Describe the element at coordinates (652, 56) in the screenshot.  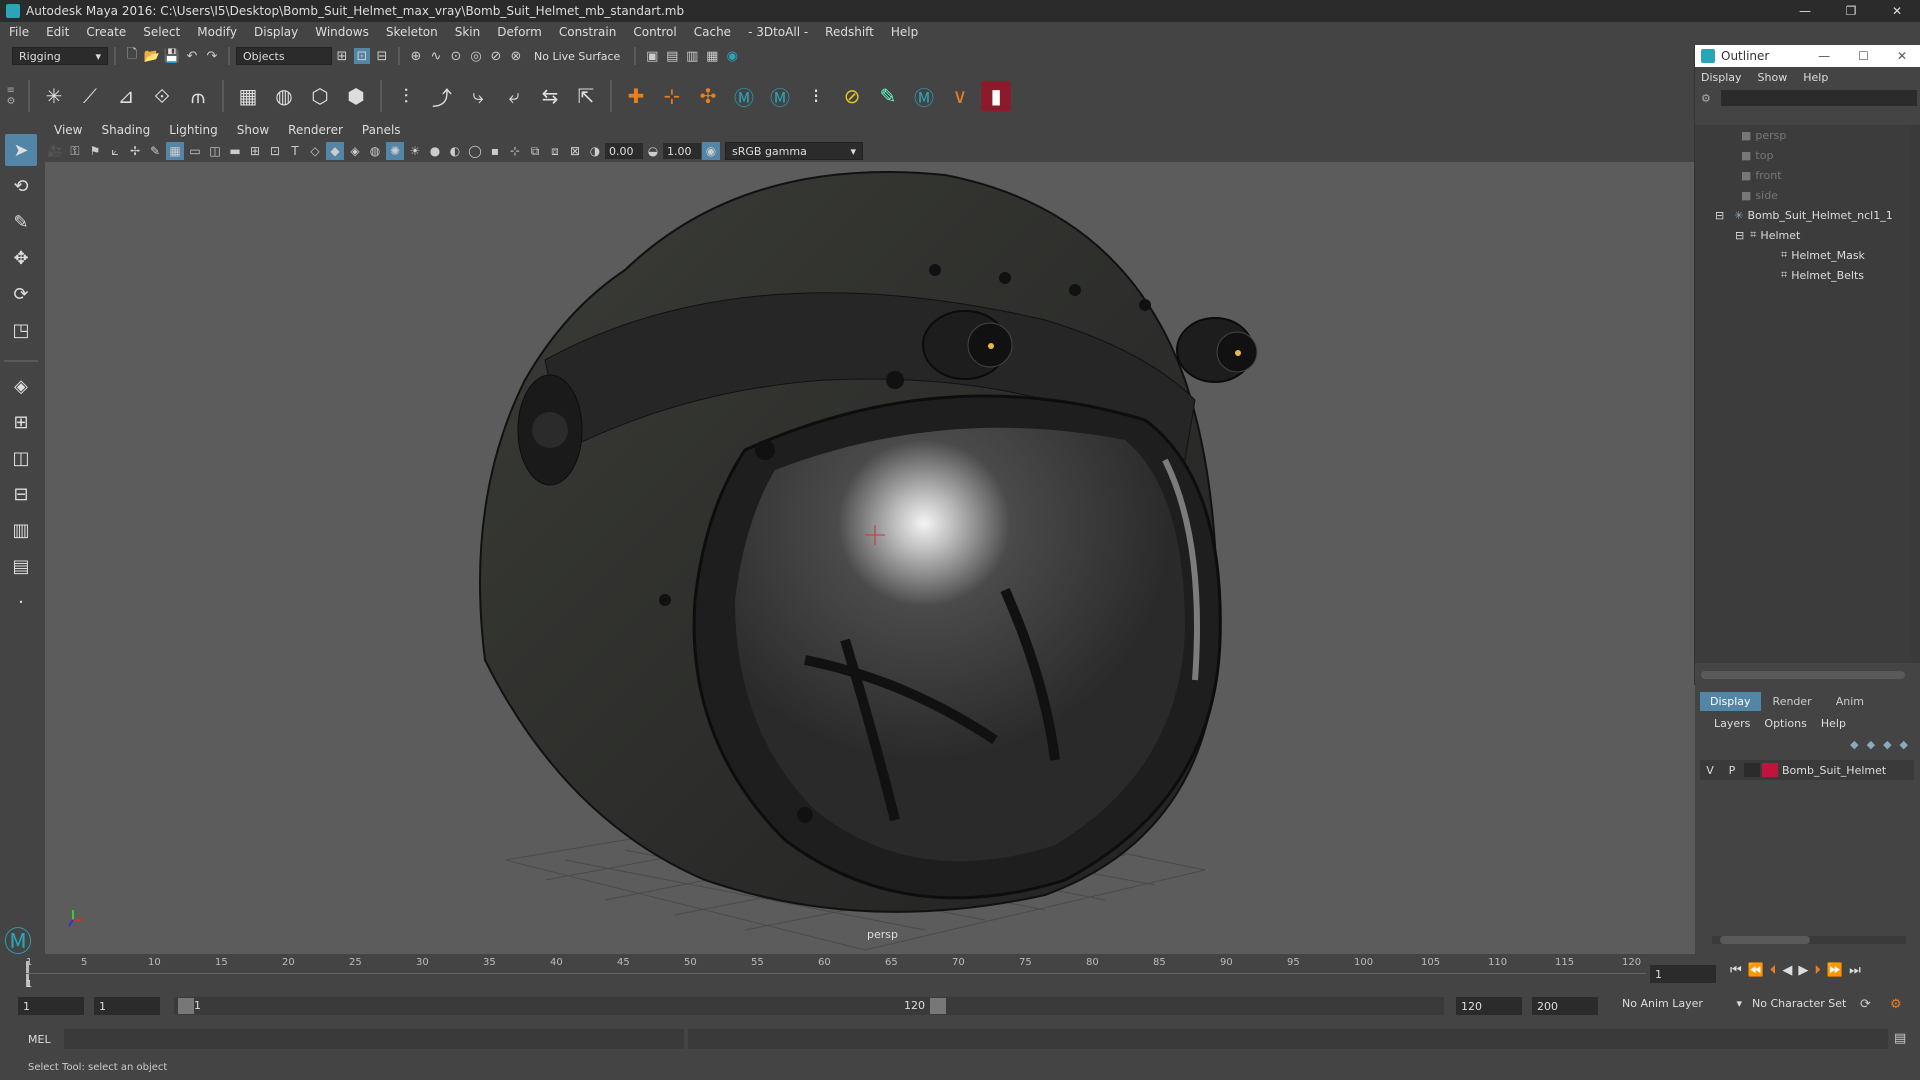
I see `render-view-icon: ▣` at that location.